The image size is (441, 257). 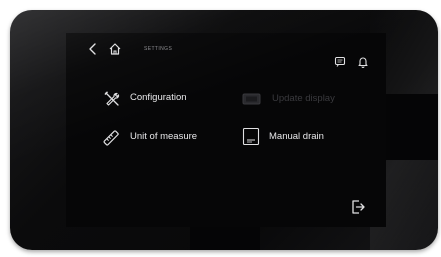 I want to click on menu-item-unit-of-measure: Unit of measure, so click(x=168, y=138).